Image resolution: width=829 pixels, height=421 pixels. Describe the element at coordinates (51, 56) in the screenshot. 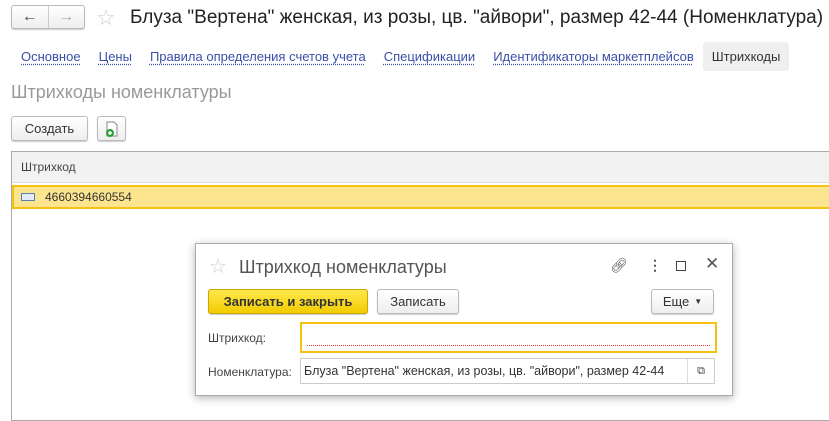

I see `tab-main: Основное` at that location.